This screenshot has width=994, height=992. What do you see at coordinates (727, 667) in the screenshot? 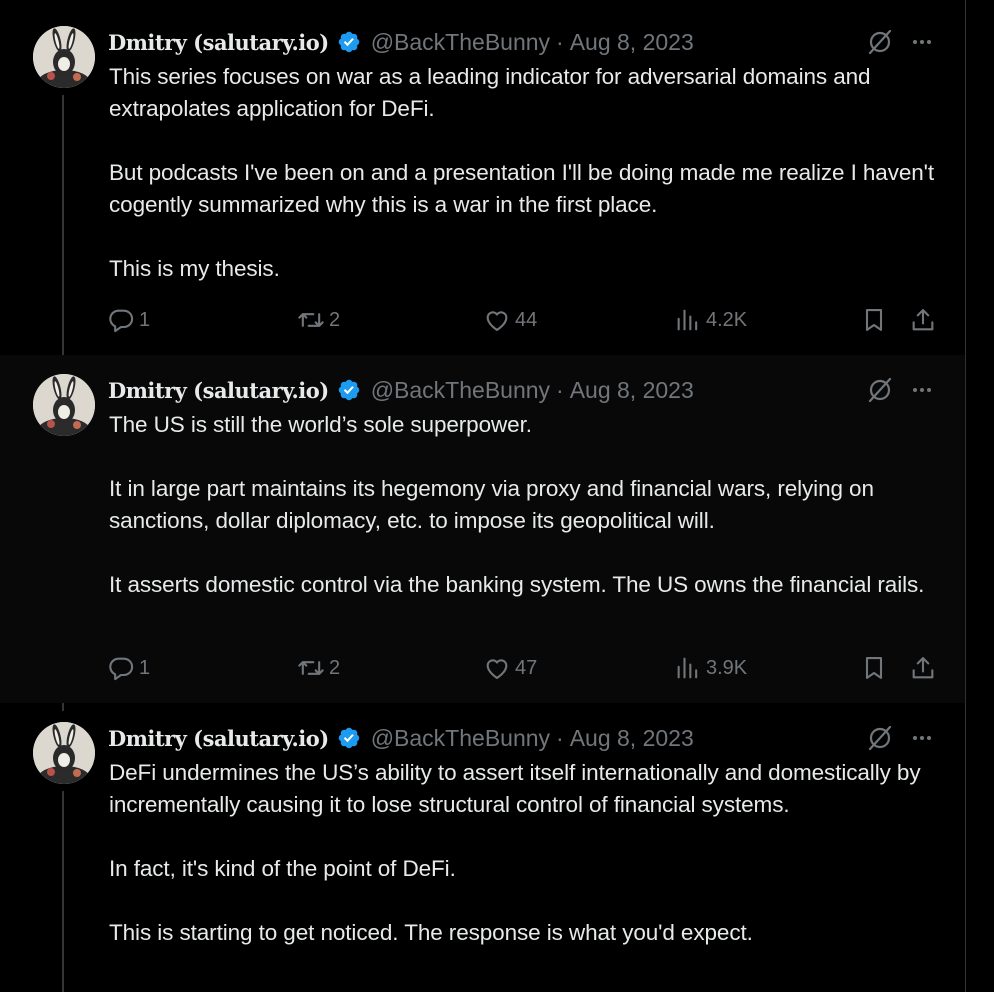
I see `views-count: 3.9K` at bounding box center [727, 667].